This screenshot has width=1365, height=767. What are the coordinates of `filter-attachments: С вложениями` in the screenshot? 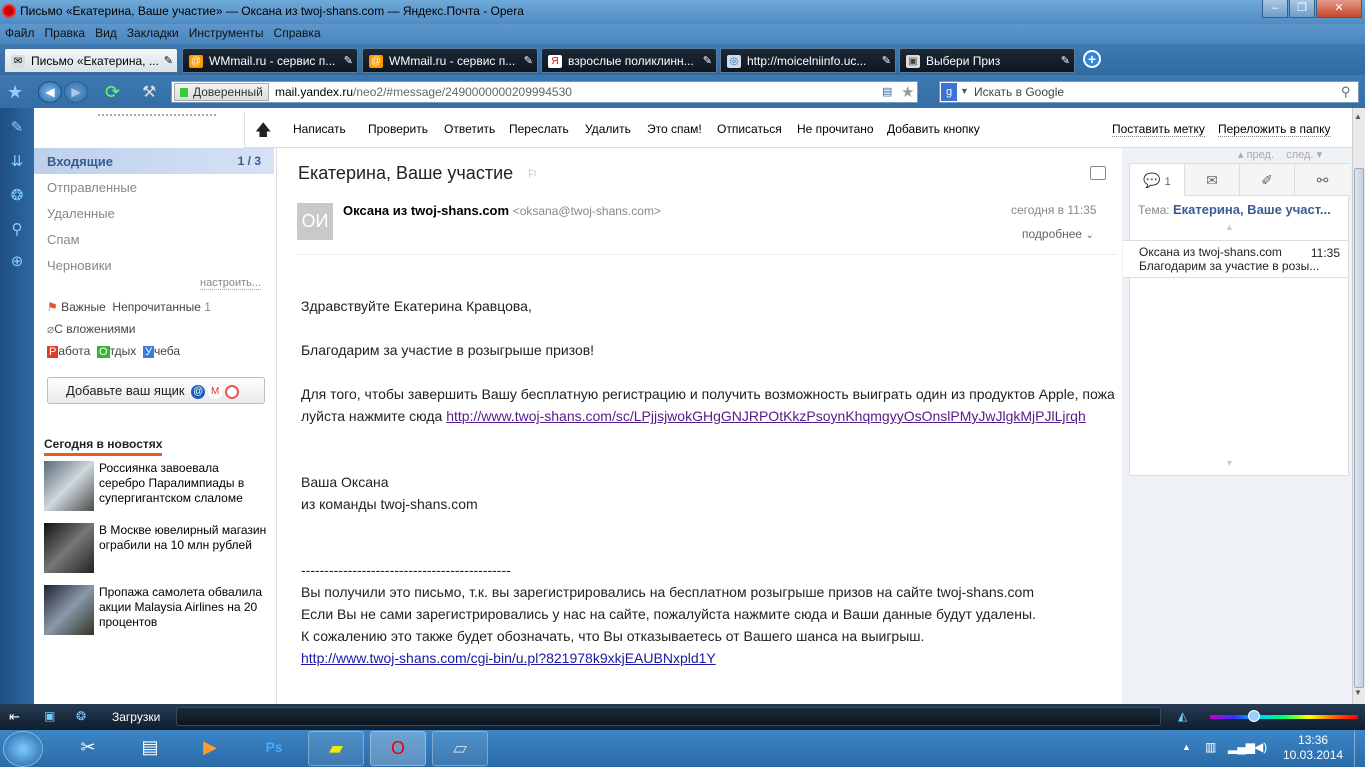 It's located at (94, 329).